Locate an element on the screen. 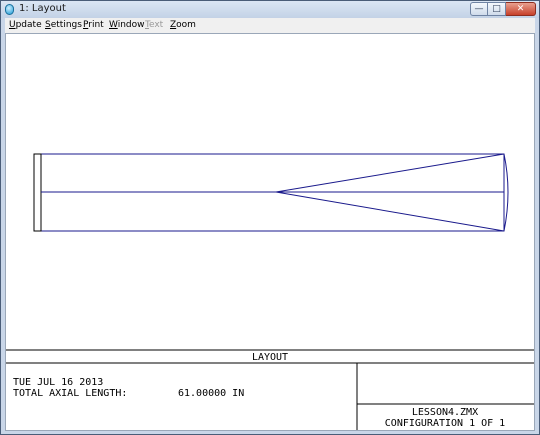 The width and height of the screenshot is (540, 435). menu-zoom-label: oom is located at coordinates (186, 25).